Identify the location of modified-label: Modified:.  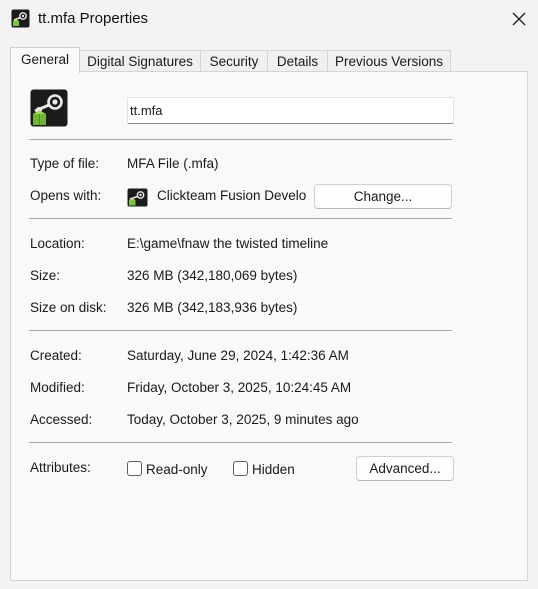
(57, 387).